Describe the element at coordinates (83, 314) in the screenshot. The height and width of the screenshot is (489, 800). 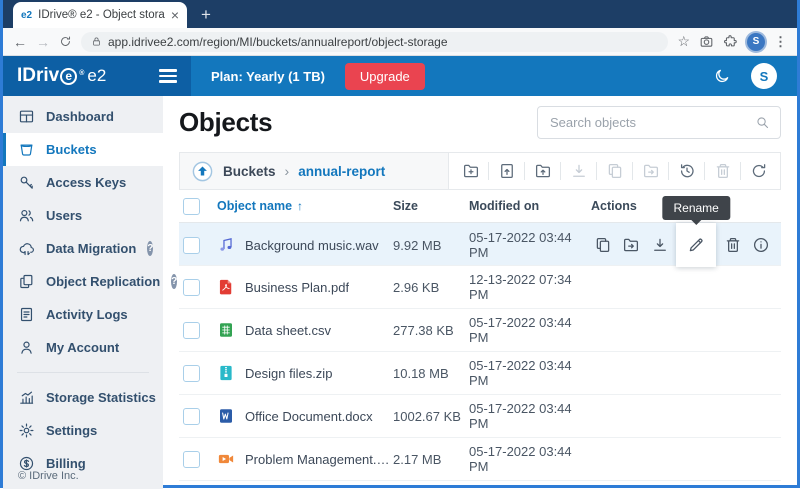
I see `sidebar-item-activity-logs: Activity Logs` at that location.